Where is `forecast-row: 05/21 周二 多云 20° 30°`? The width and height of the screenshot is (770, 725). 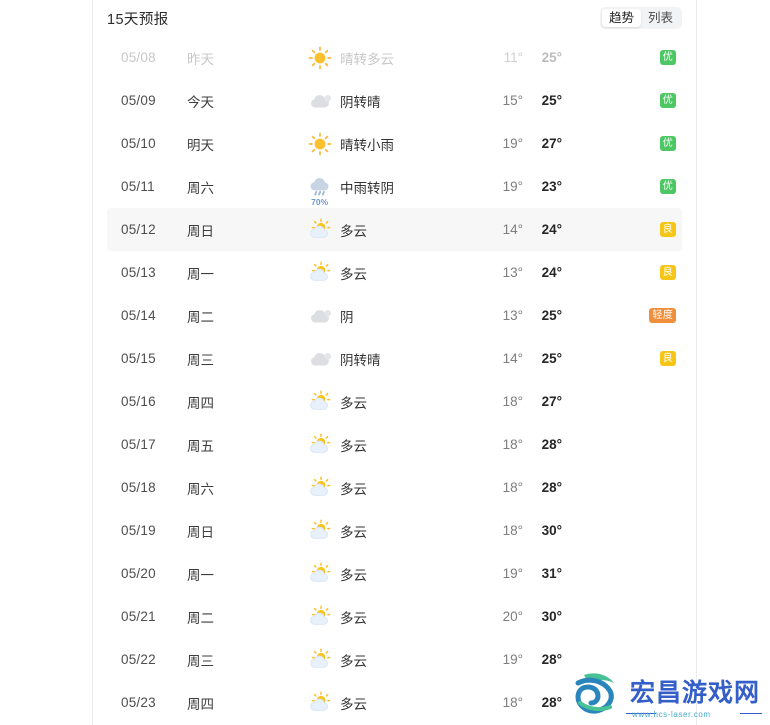
forecast-row: 05/21 周二 多云 20° 30° is located at coordinates (394, 616).